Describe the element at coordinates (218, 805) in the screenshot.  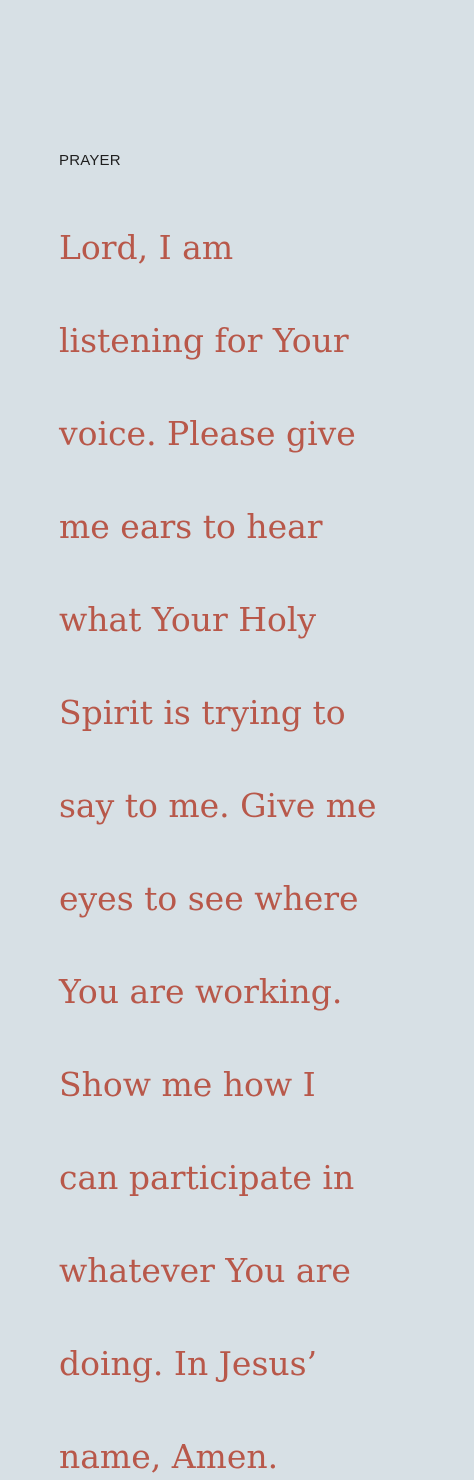
I see `prayer-line: say to me. Give me` at that location.